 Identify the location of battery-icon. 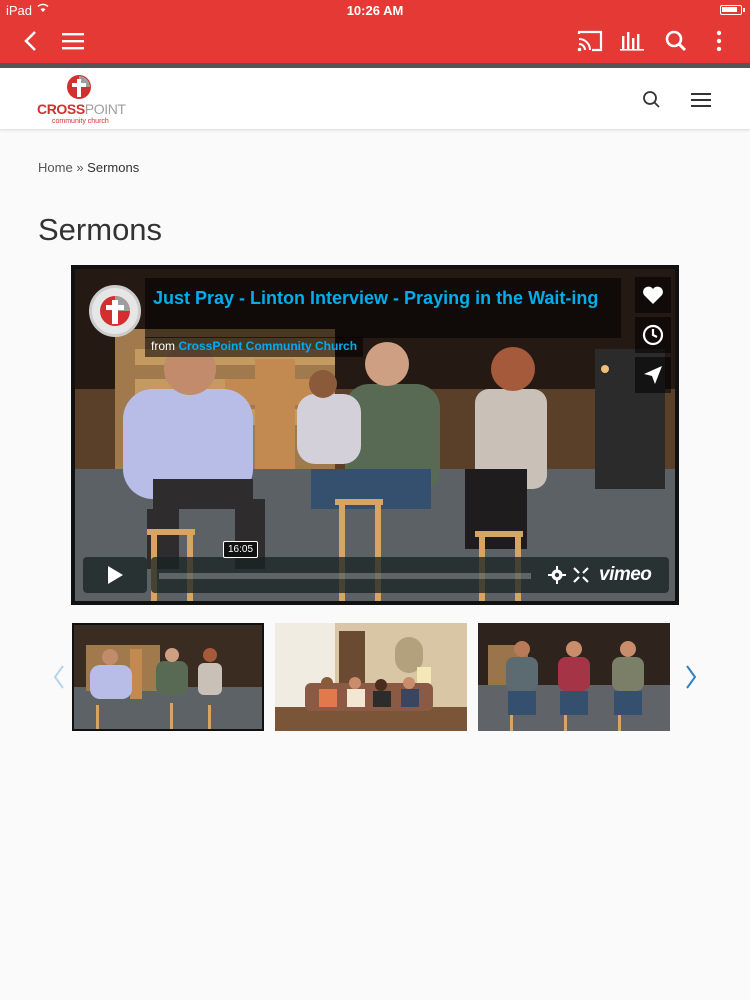
(732, 10).